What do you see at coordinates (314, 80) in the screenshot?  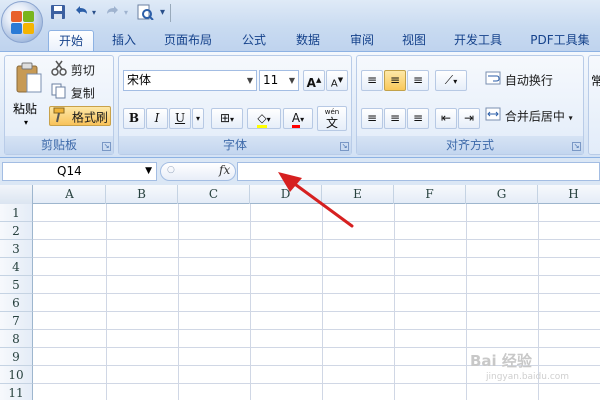 I see `grow-font-button: A▲` at bounding box center [314, 80].